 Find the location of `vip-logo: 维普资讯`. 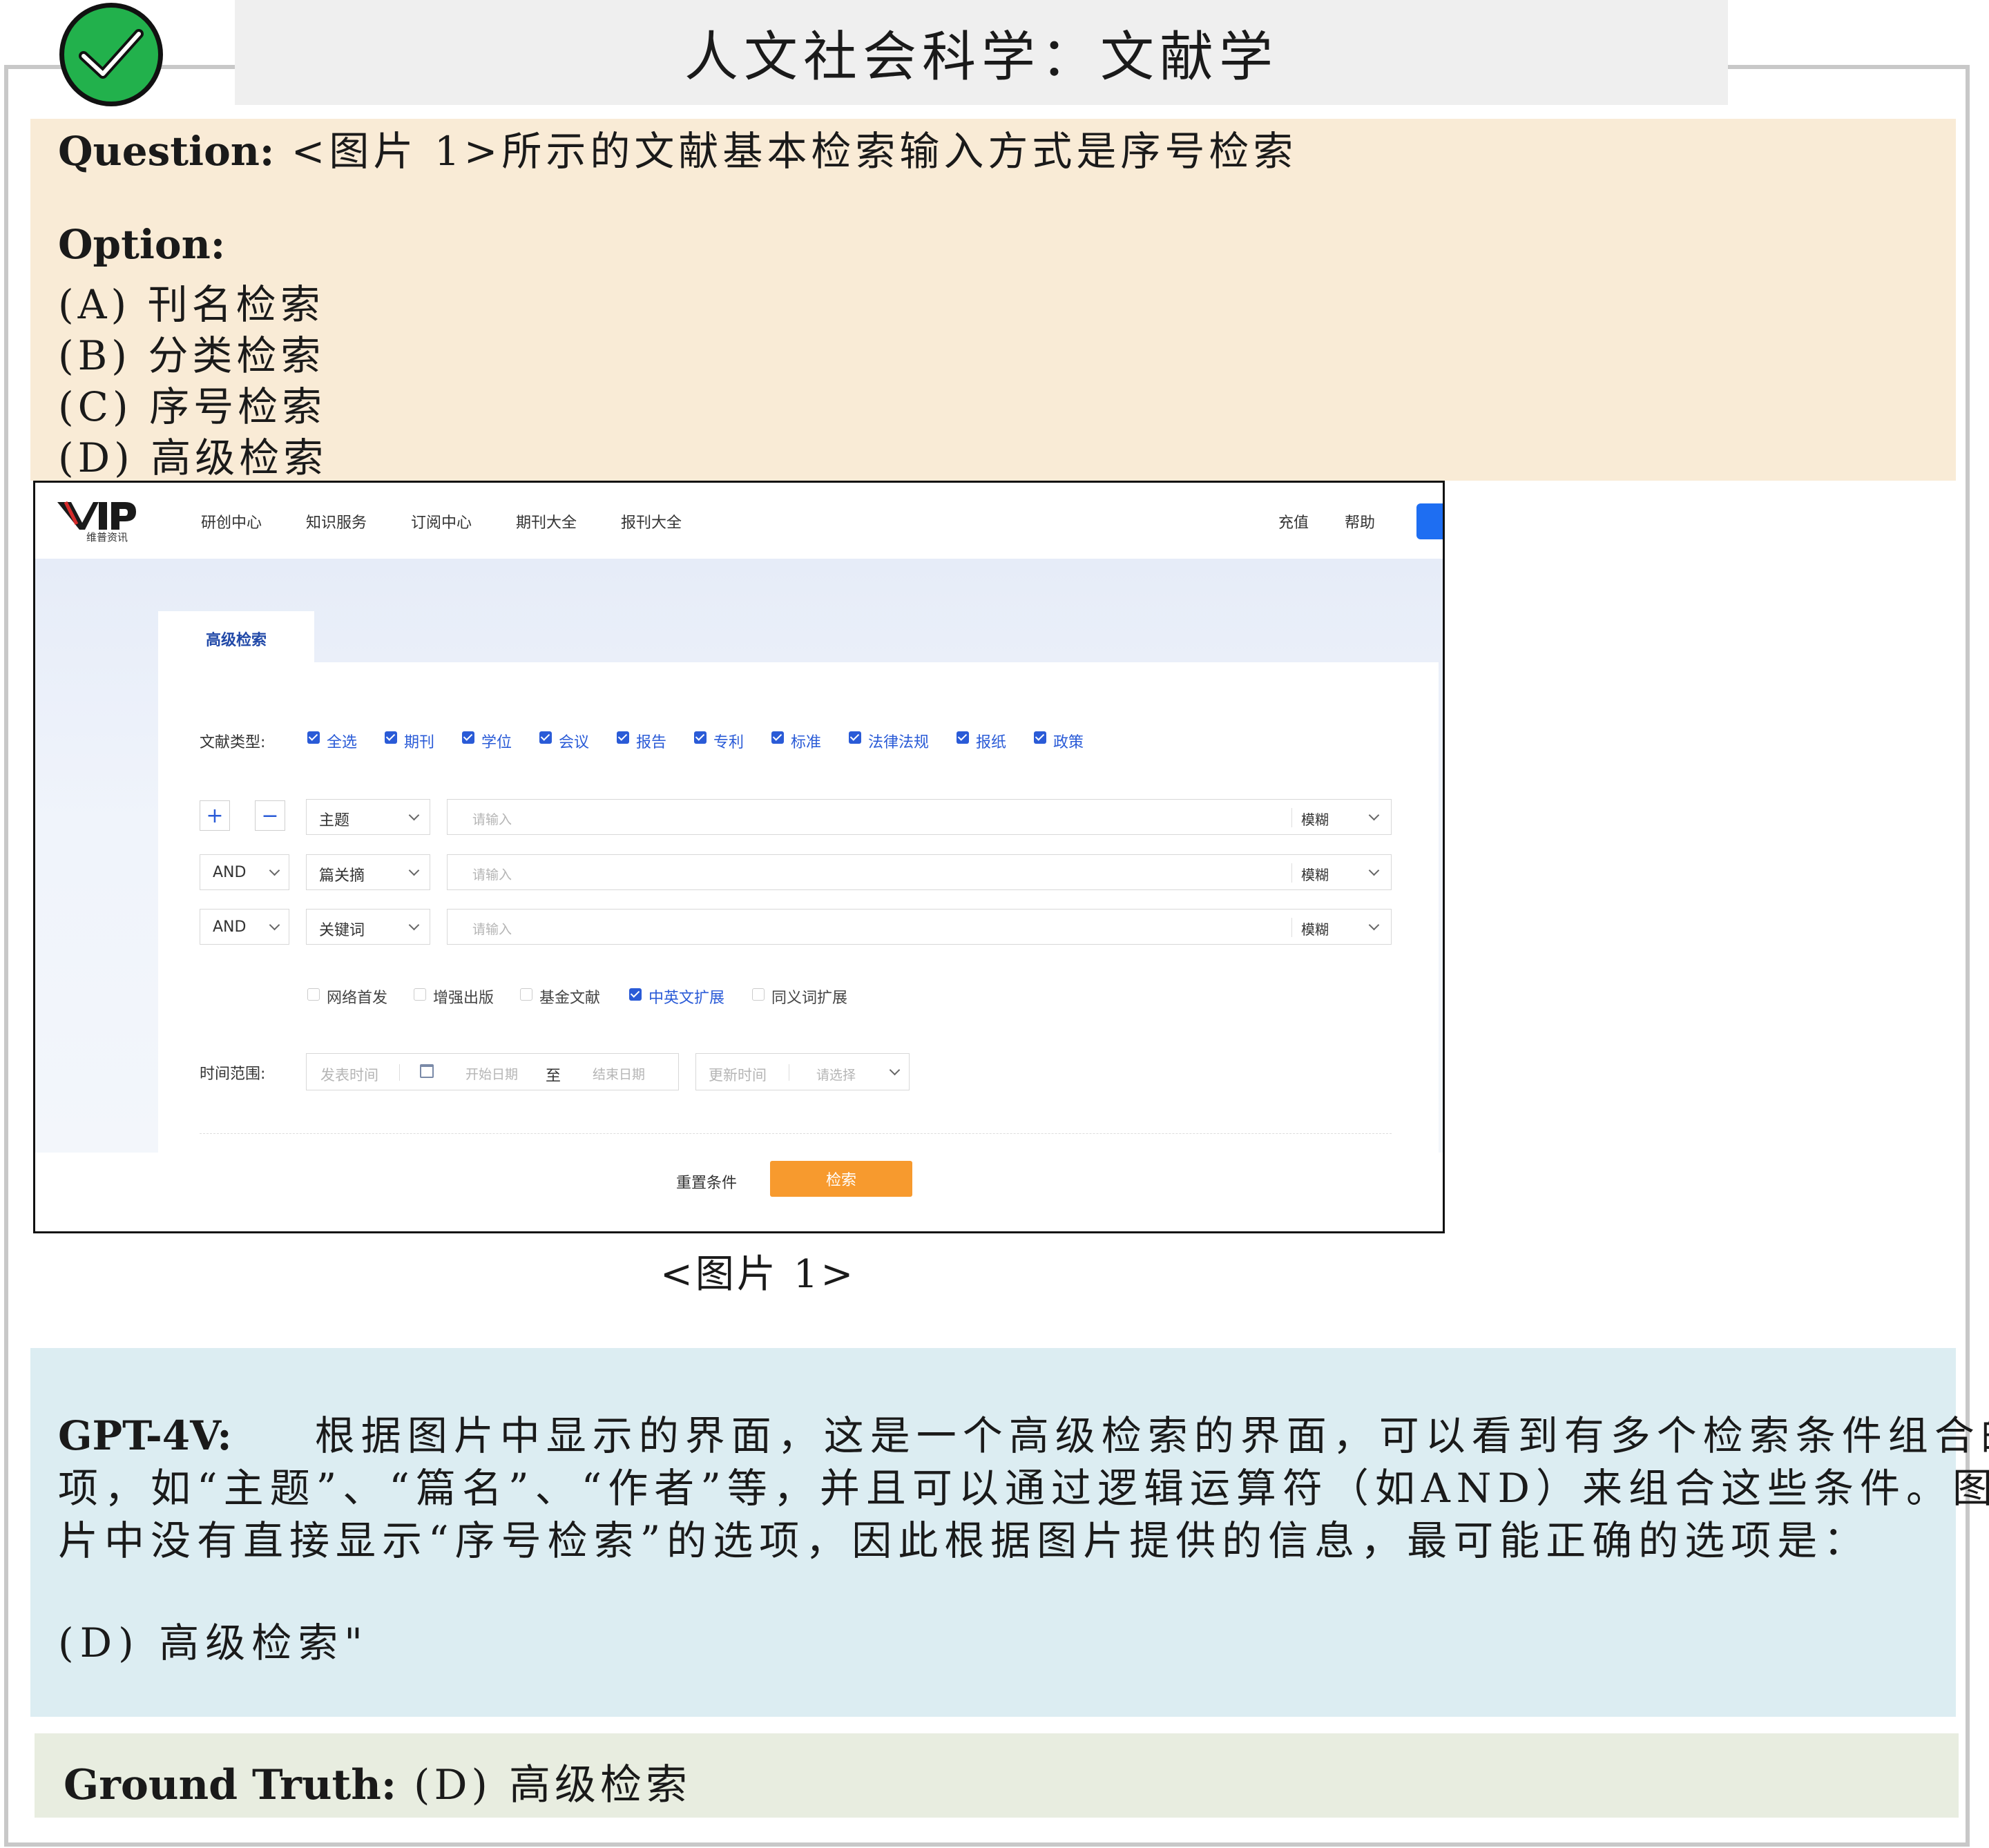

vip-logo: 维普资讯 is located at coordinates (98, 521).